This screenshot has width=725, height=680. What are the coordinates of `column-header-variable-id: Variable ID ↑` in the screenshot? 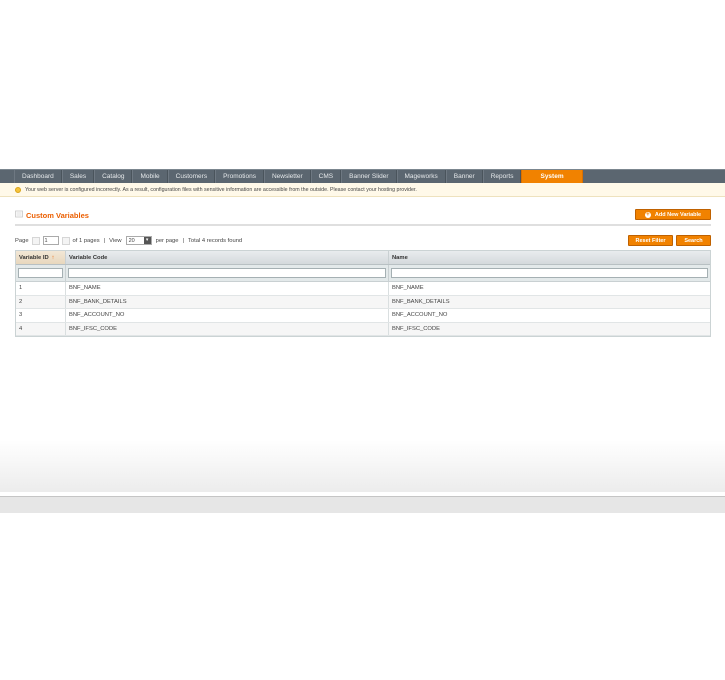 It's located at (41, 257).